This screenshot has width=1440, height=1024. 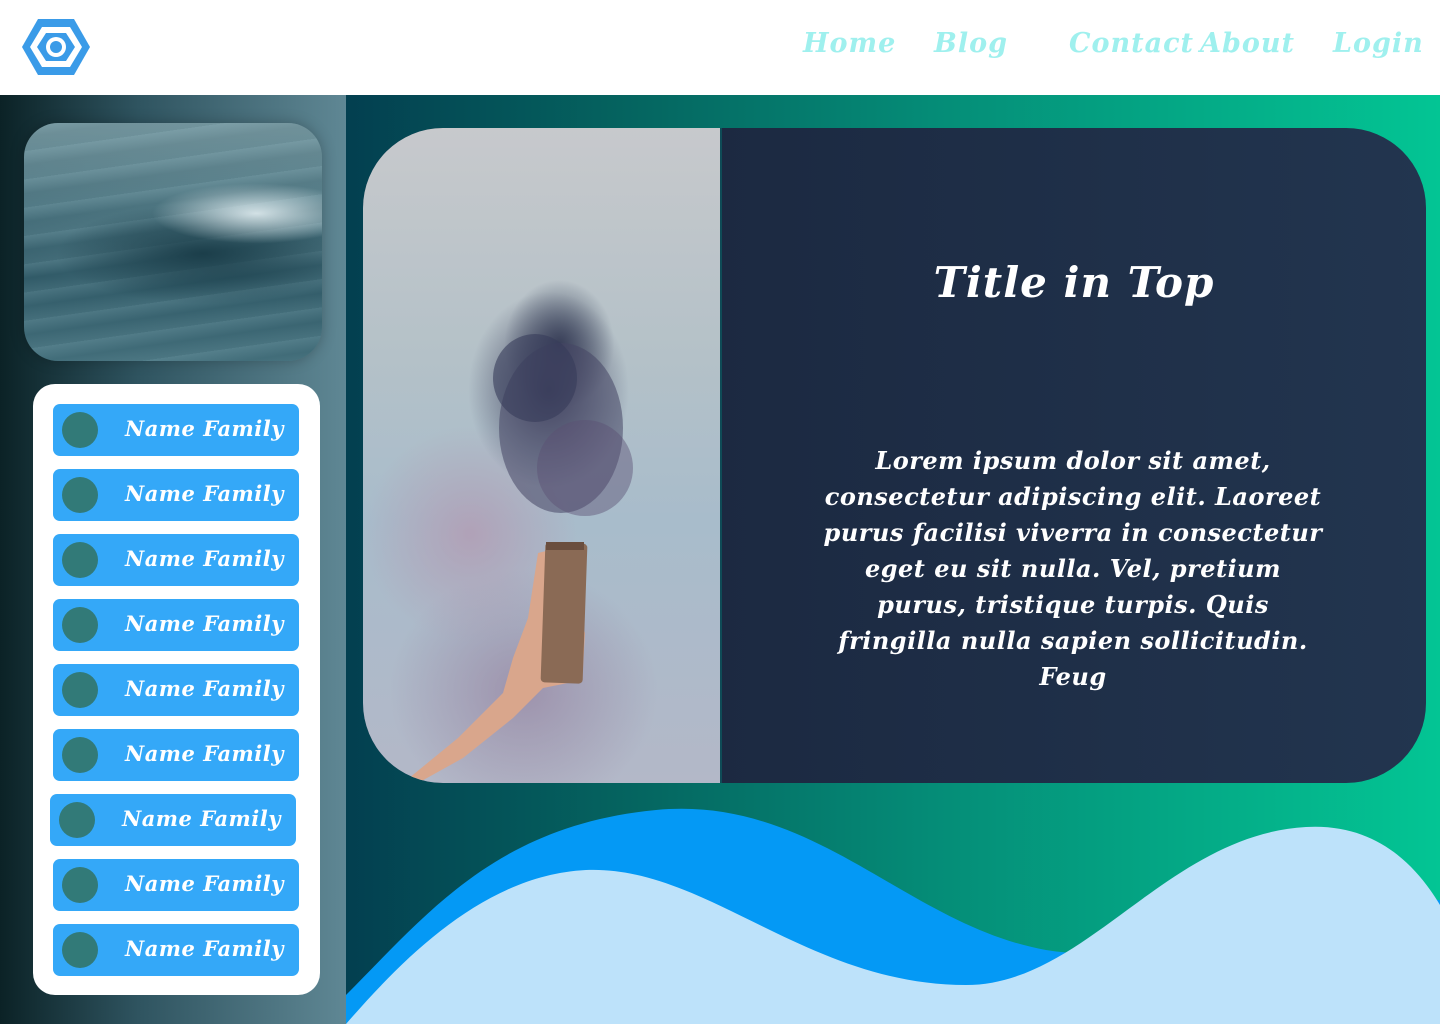 What do you see at coordinates (971, 43) in the screenshot?
I see `nav-blog-link: Blog` at bounding box center [971, 43].